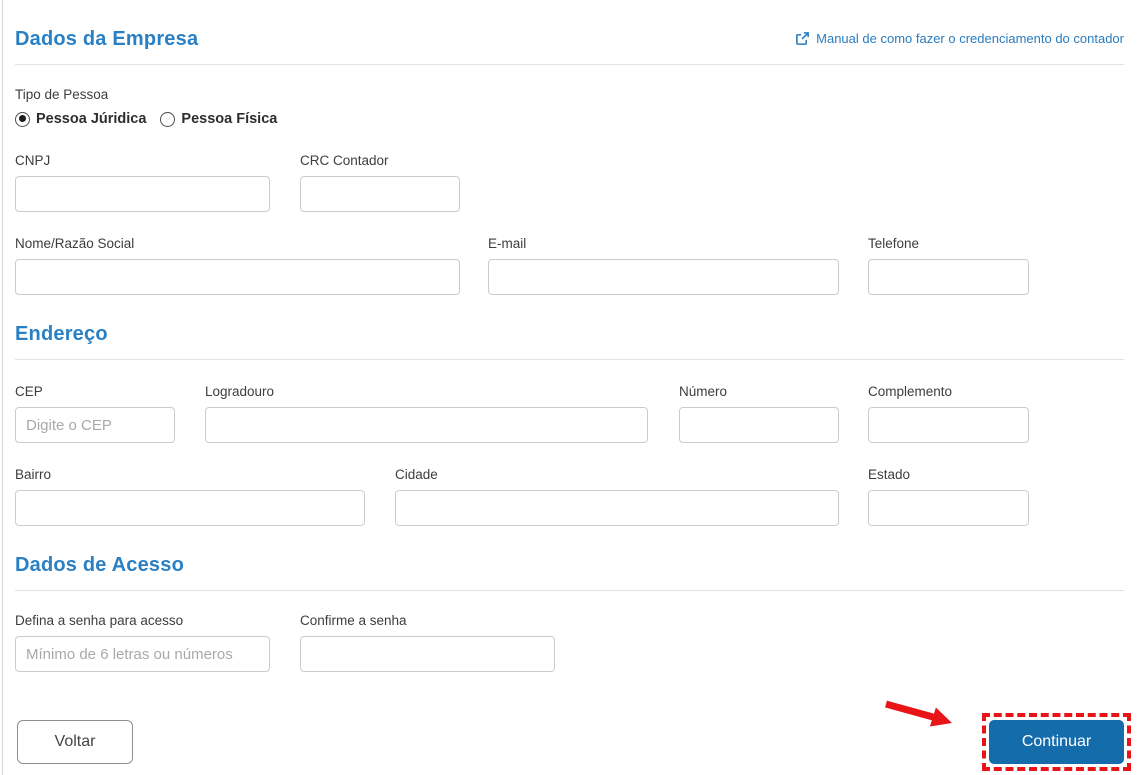 The image size is (1139, 775). I want to click on bairro-input, so click(190, 508).